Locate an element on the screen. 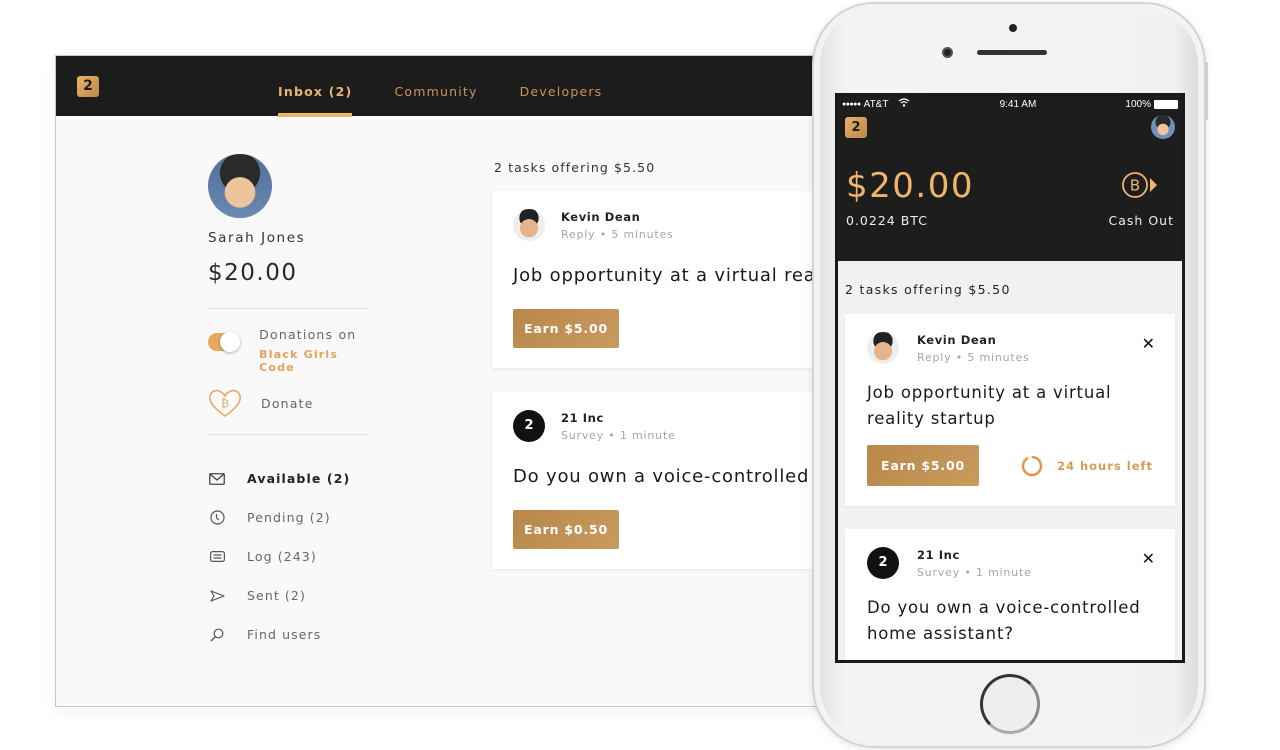 The height and width of the screenshot is (750, 1280). send-icon is located at coordinates (217, 596).